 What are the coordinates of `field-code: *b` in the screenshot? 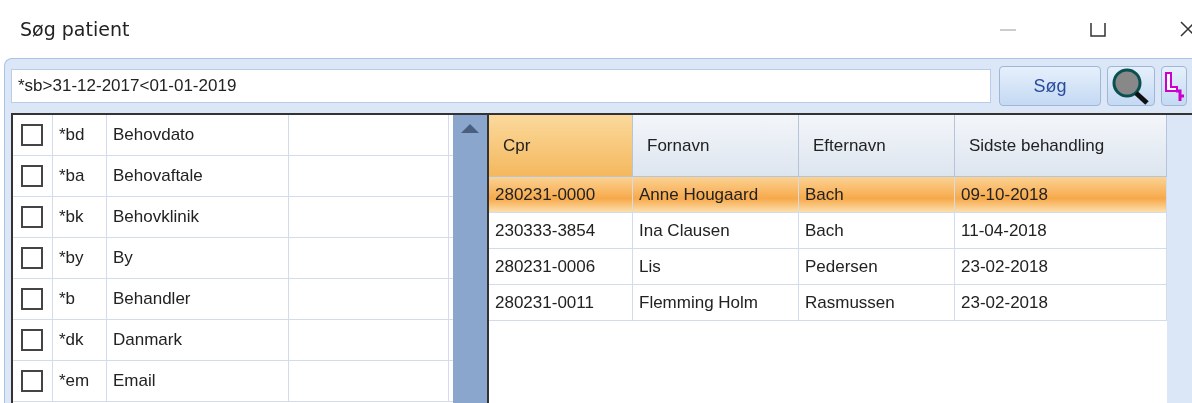 It's located at (80, 299).